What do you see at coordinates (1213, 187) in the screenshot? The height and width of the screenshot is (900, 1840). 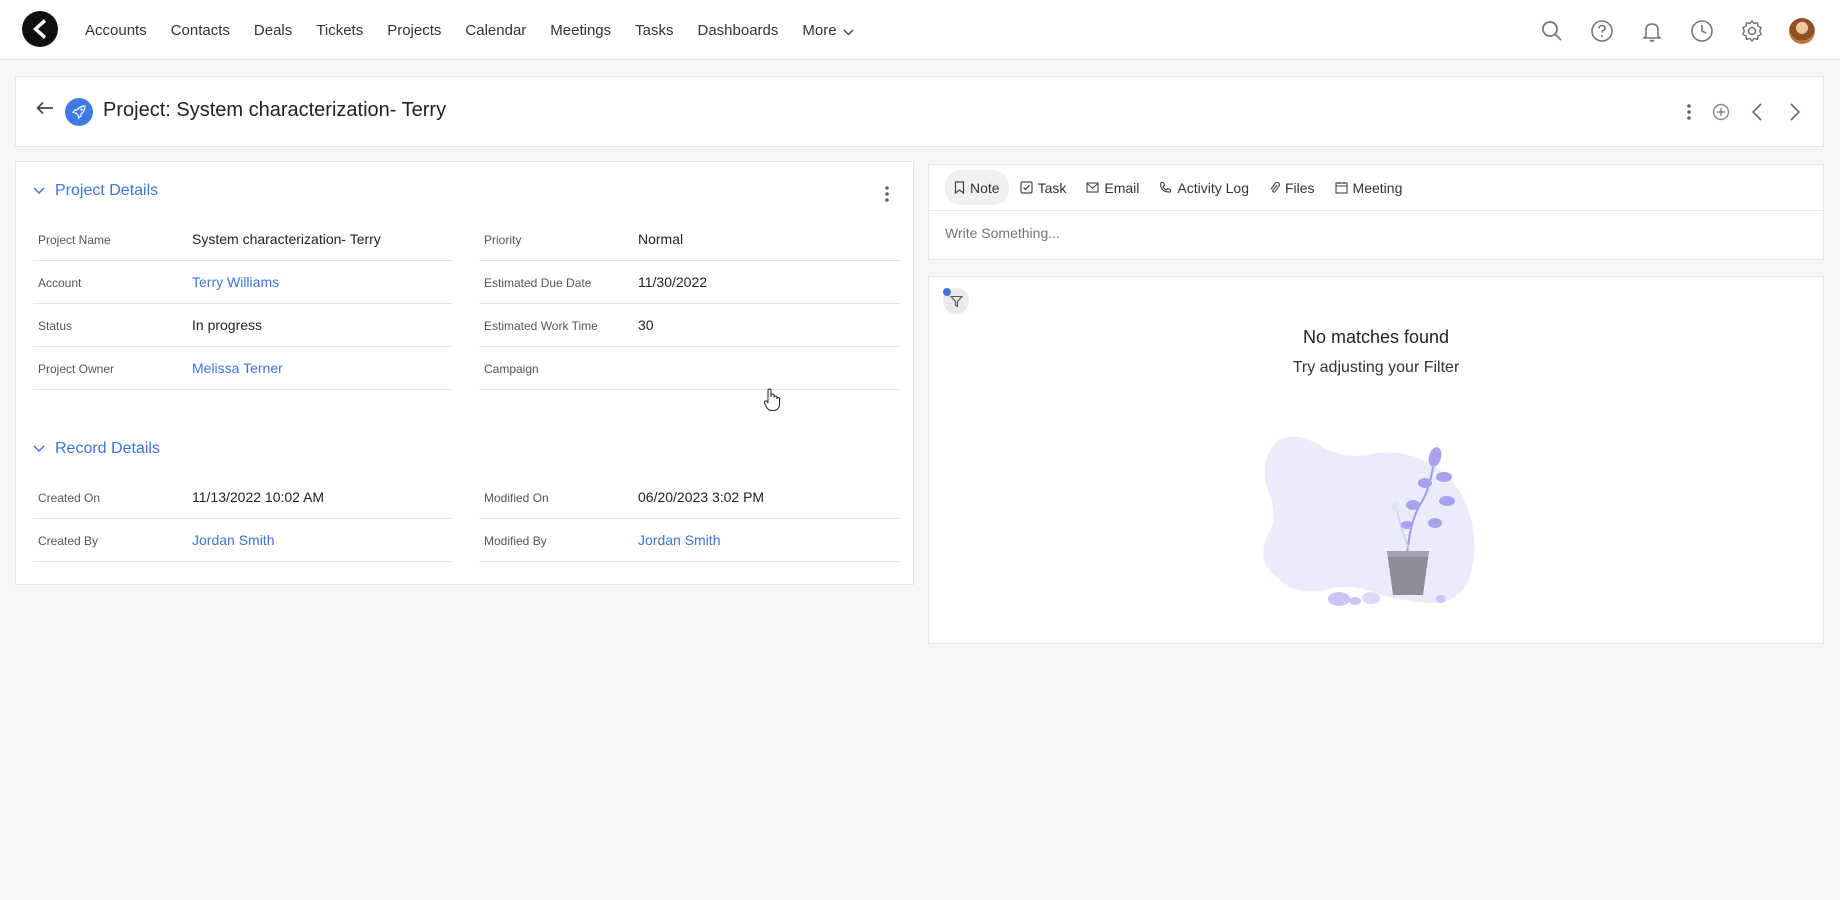 I see `tab-label: Activity Log` at bounding box center [1213, 187].